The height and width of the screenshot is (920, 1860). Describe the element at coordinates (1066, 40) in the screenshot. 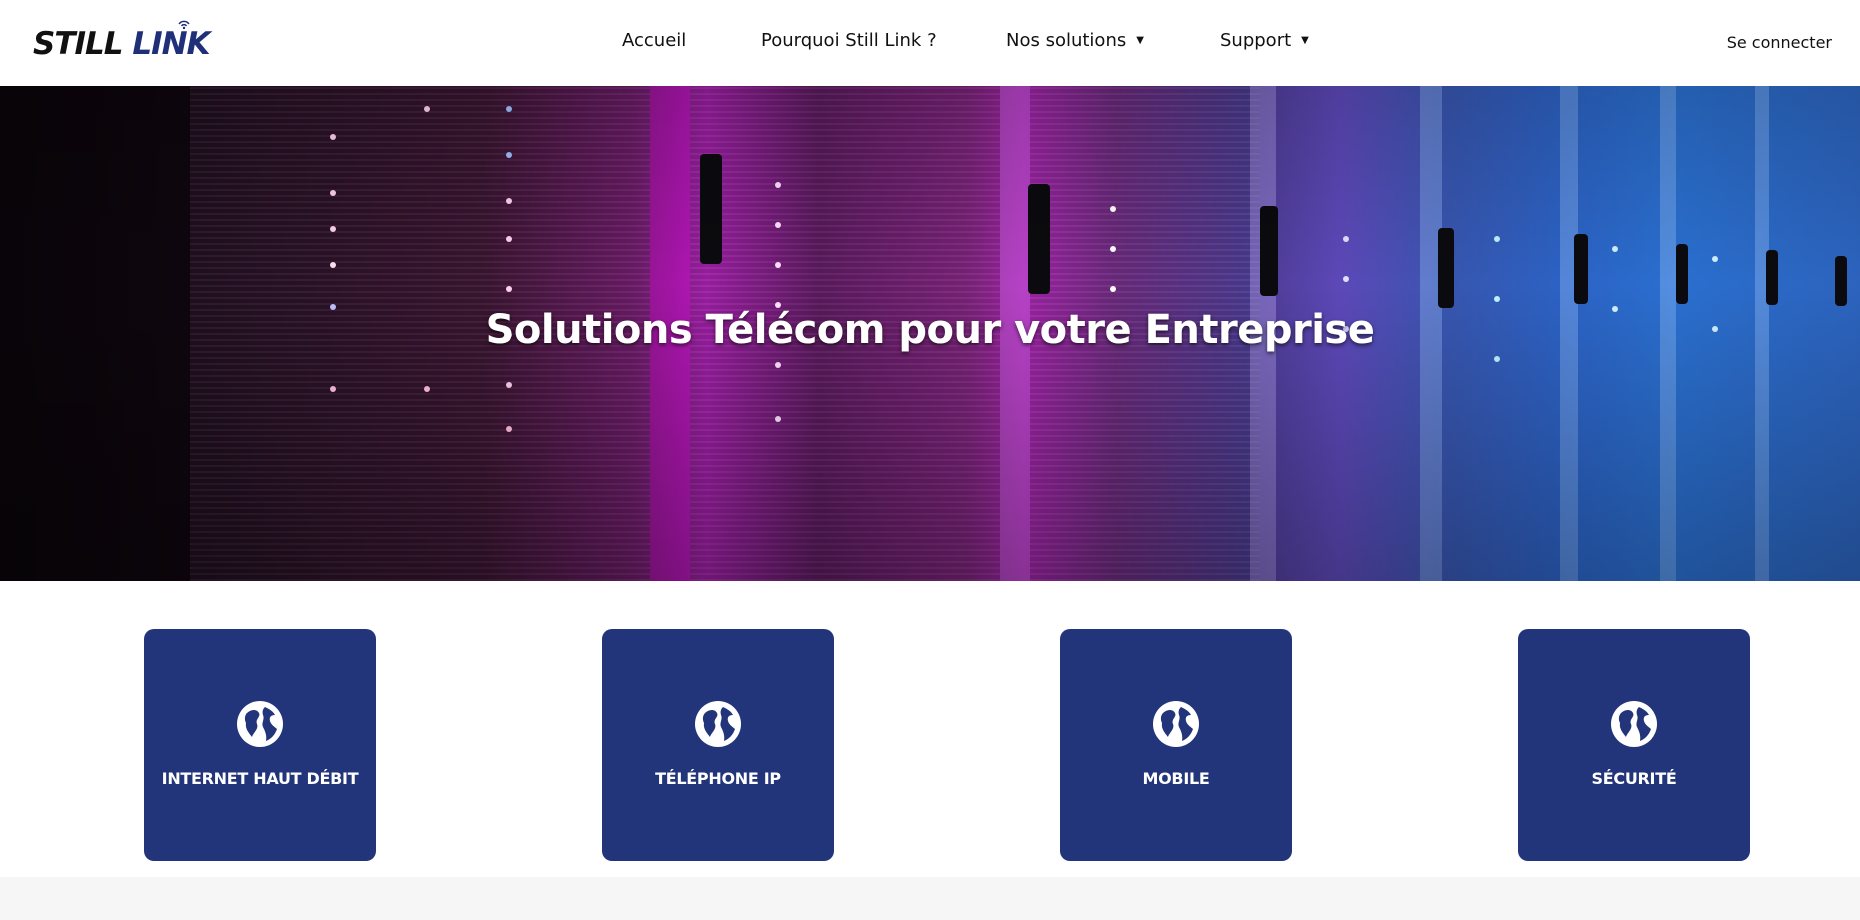

I see `nav-nos-solutions-label: Nos solutions` at that location.